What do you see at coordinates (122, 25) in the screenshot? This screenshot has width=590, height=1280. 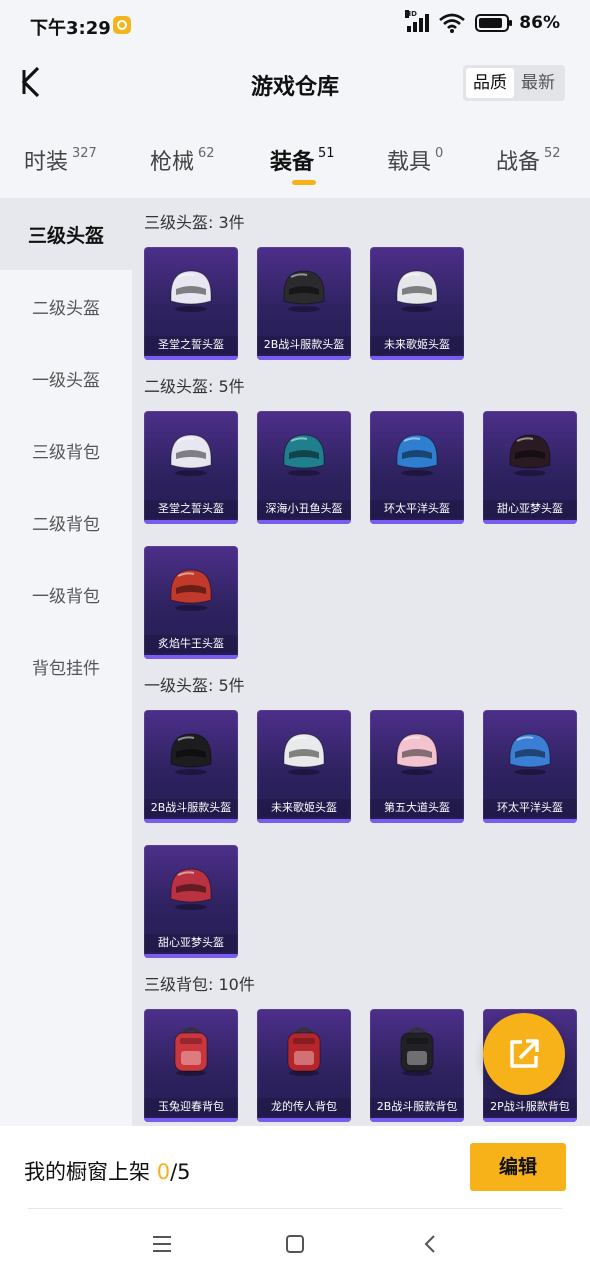 I see `notification-app-icon` at bounding box center [122, 25].